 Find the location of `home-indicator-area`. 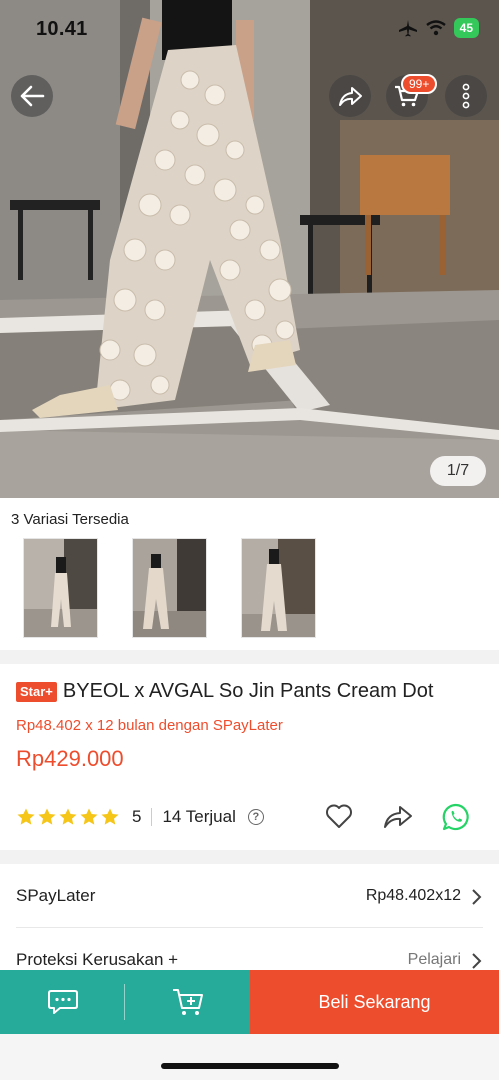

home-indicator-area is located at coordinates (249, 1057).